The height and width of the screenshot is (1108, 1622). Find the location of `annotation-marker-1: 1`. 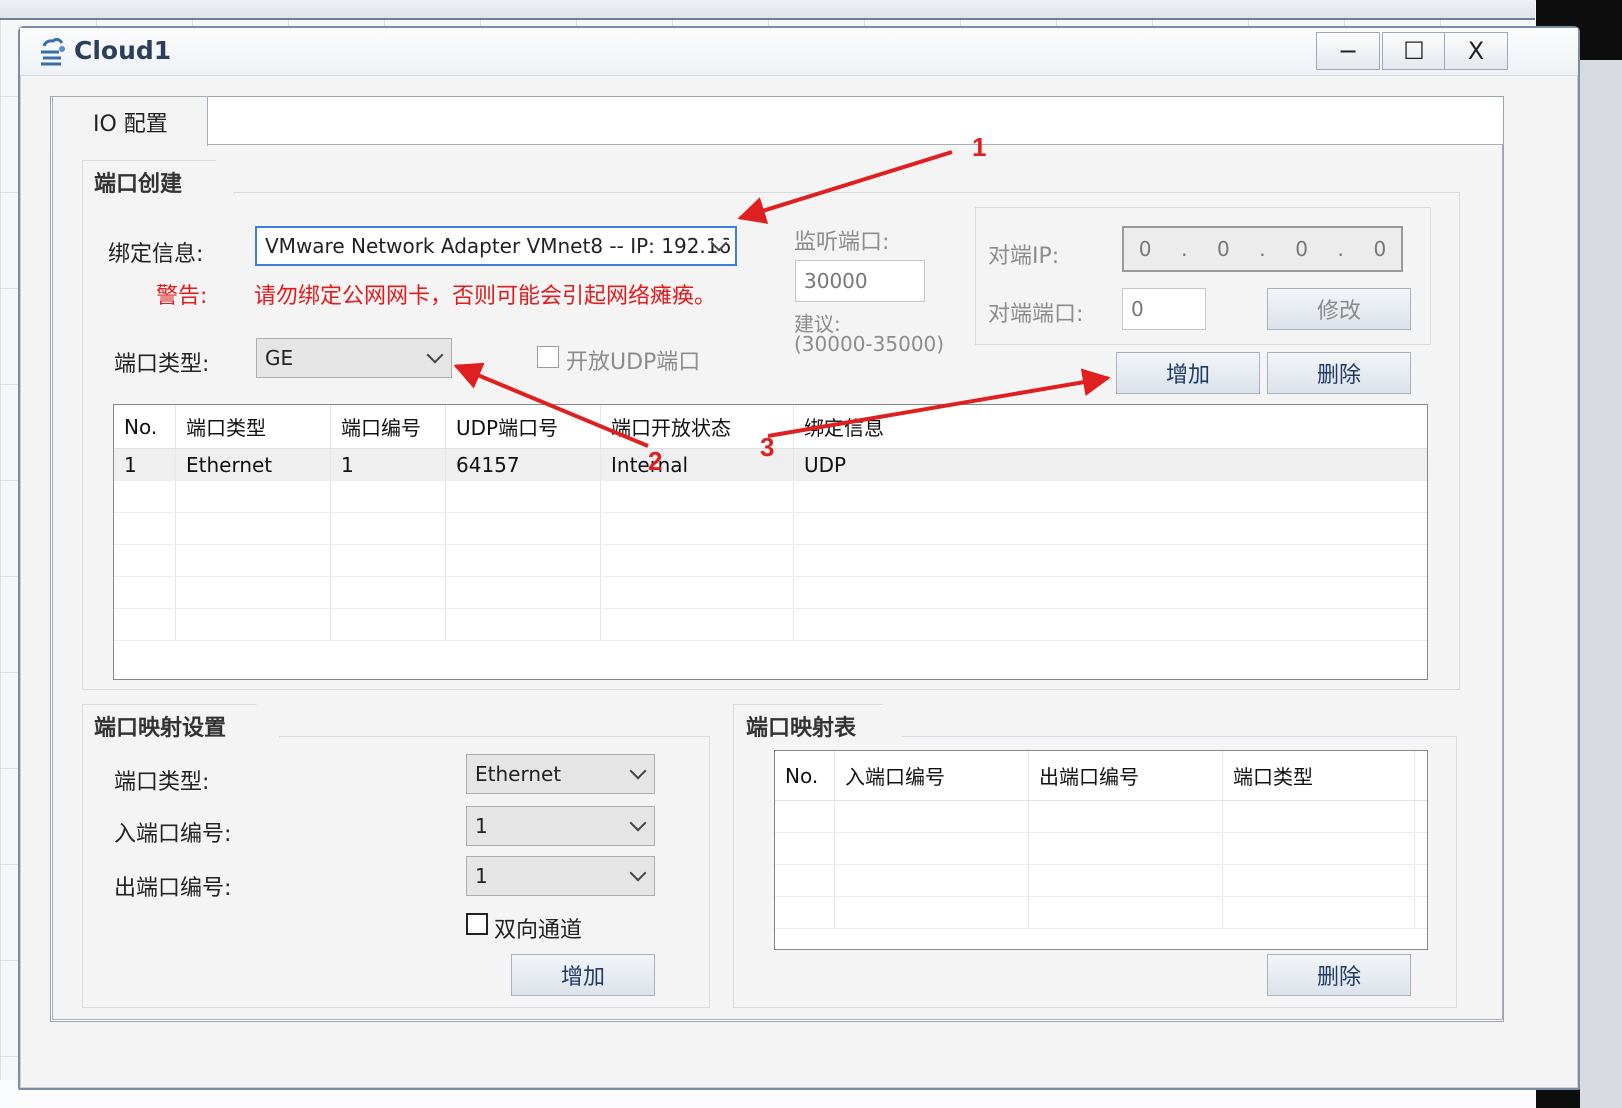

annotation-marker-1: 1 is located at coordinates (979, 147).